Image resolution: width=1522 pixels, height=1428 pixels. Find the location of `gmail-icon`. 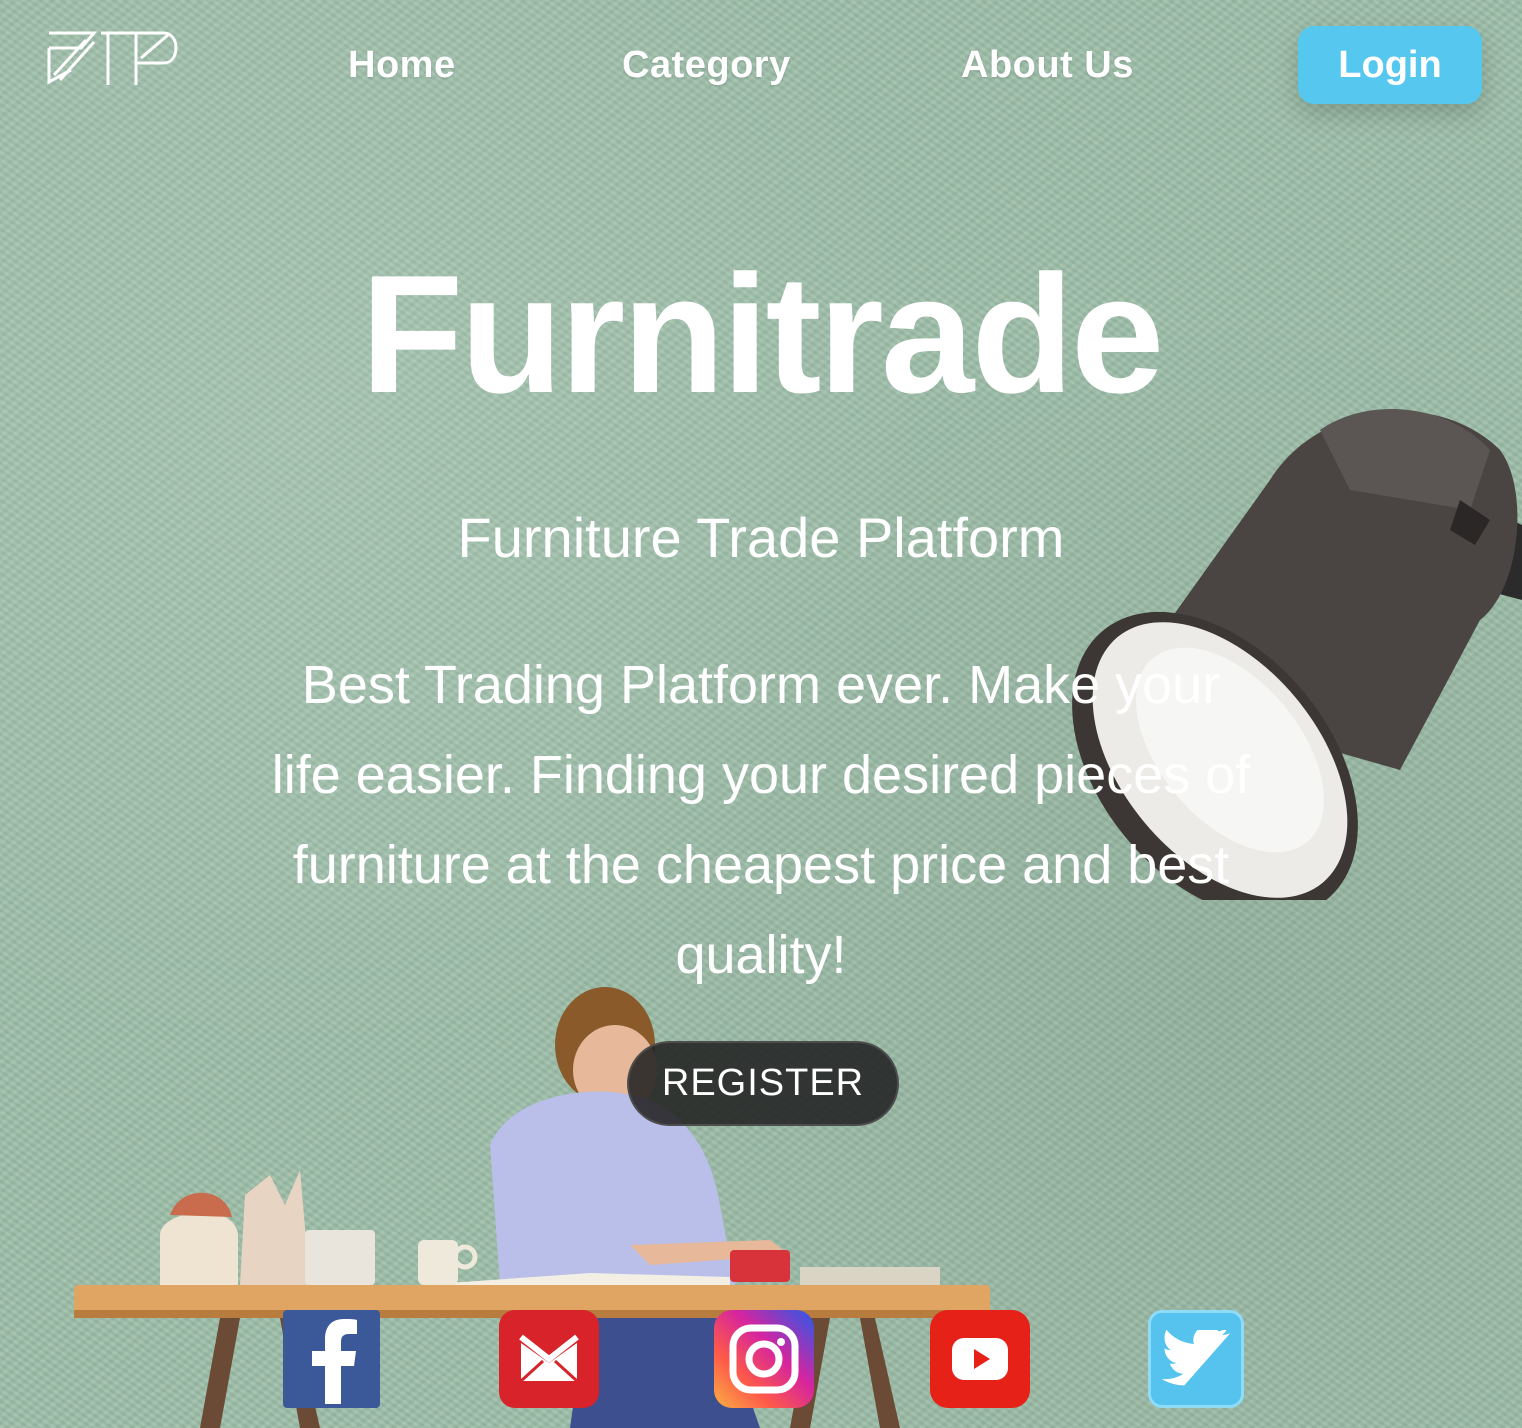

gmail-icon is located at coordinates (549, 1359).